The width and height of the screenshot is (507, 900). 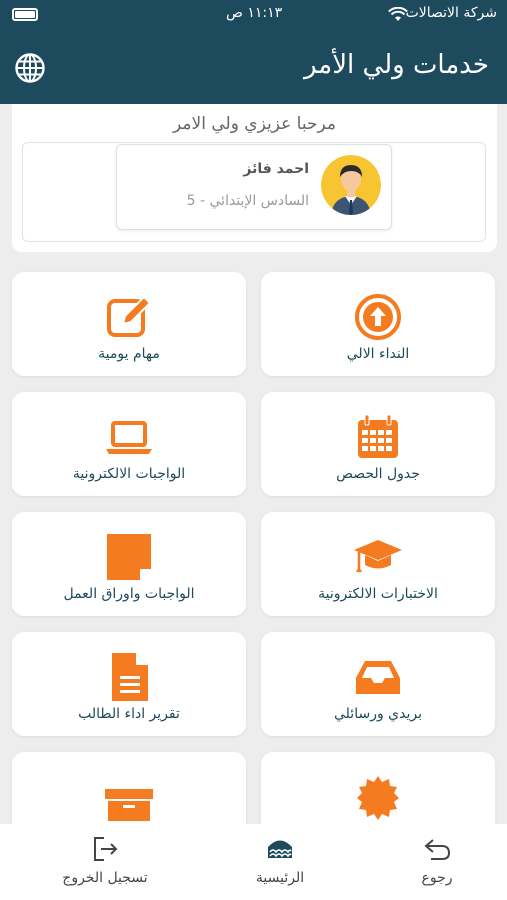 I want to click on back-arrow-icon, so click(x=437, y=849).